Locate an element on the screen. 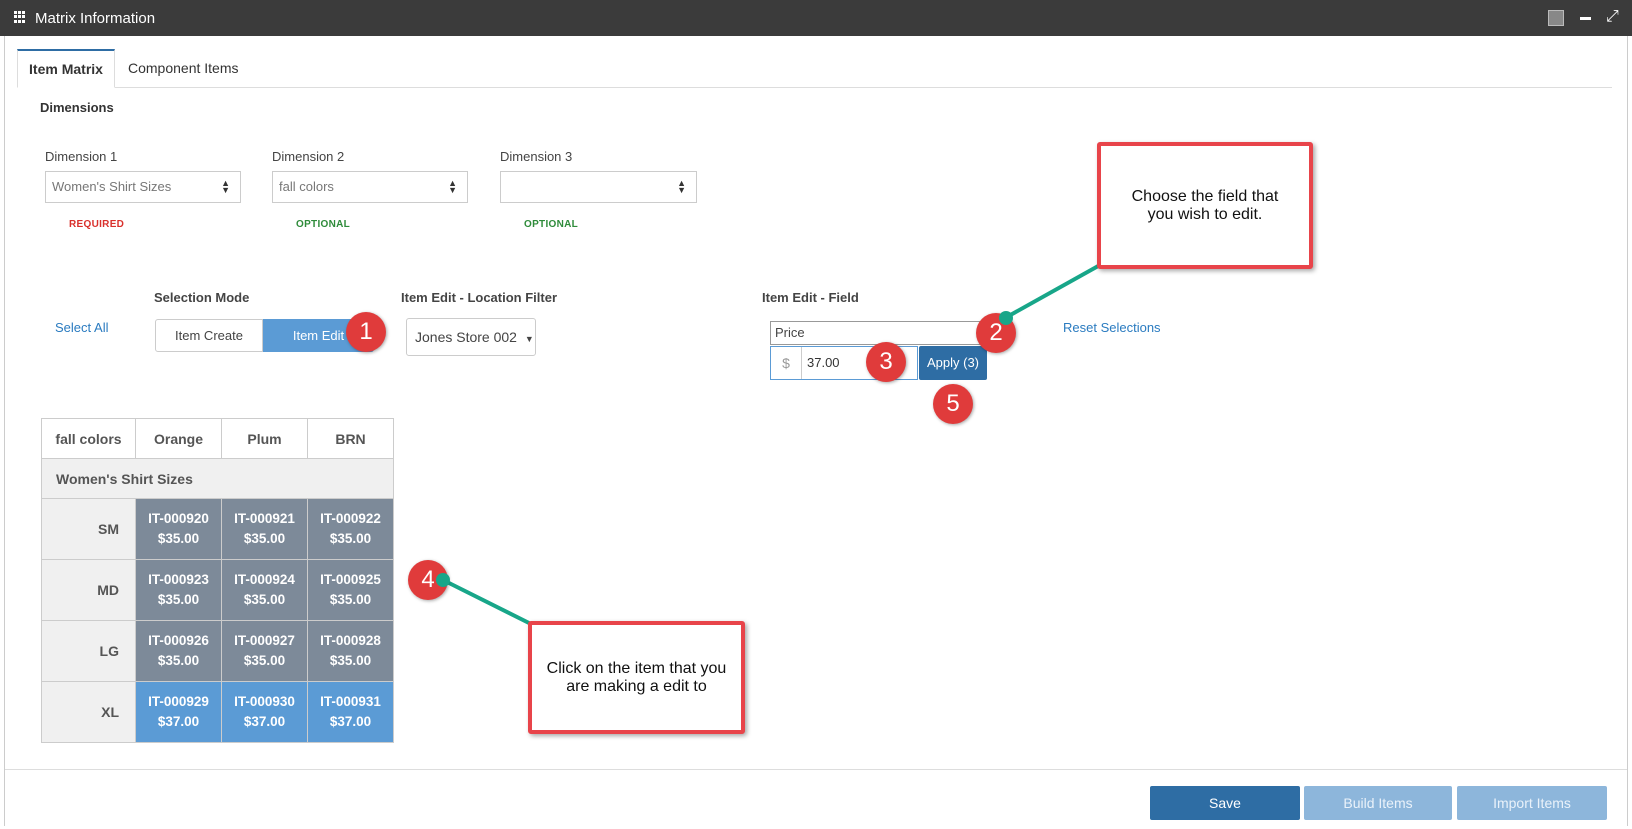 The width and height of the screenshot is (1632, 829). callout-choose-field: Choose the field that you wish to edit. is located at coordinates (1205, 205).